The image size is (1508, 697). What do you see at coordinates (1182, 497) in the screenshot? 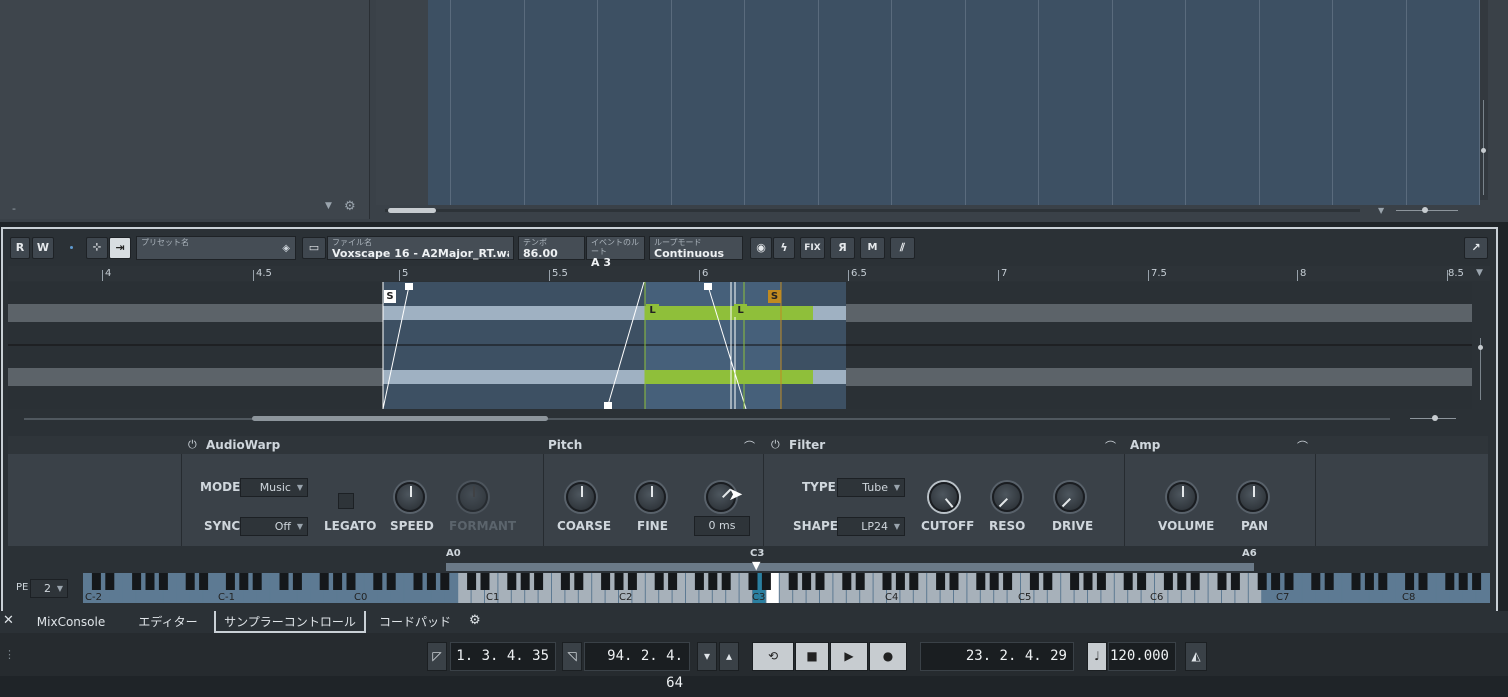
I see `volume-knob` at bounding box center [1182, 497].